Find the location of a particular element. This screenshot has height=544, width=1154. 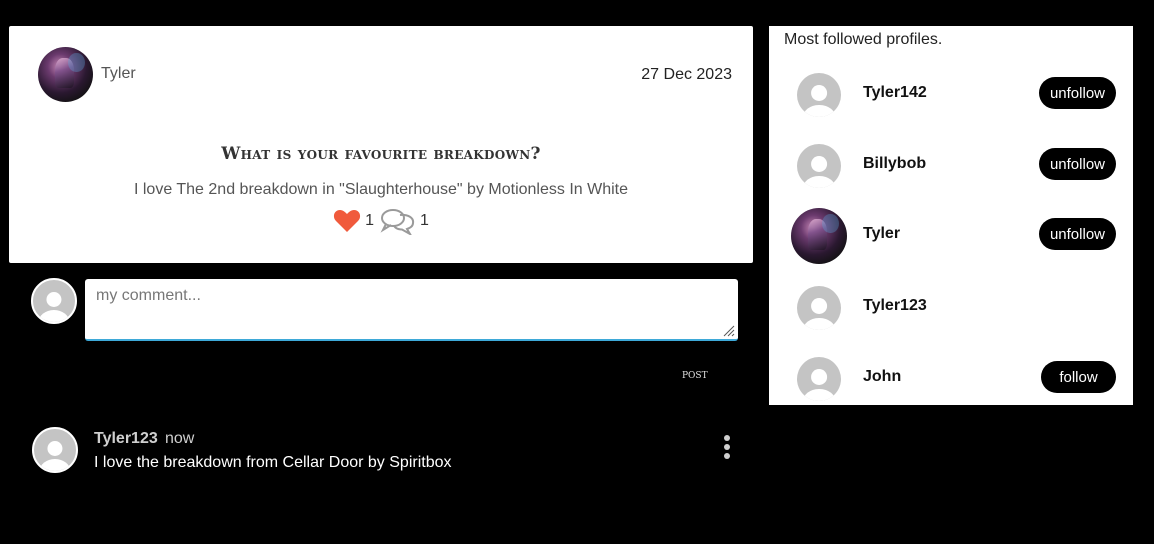

resize-grip-icon is located at coordinates (729, 331).